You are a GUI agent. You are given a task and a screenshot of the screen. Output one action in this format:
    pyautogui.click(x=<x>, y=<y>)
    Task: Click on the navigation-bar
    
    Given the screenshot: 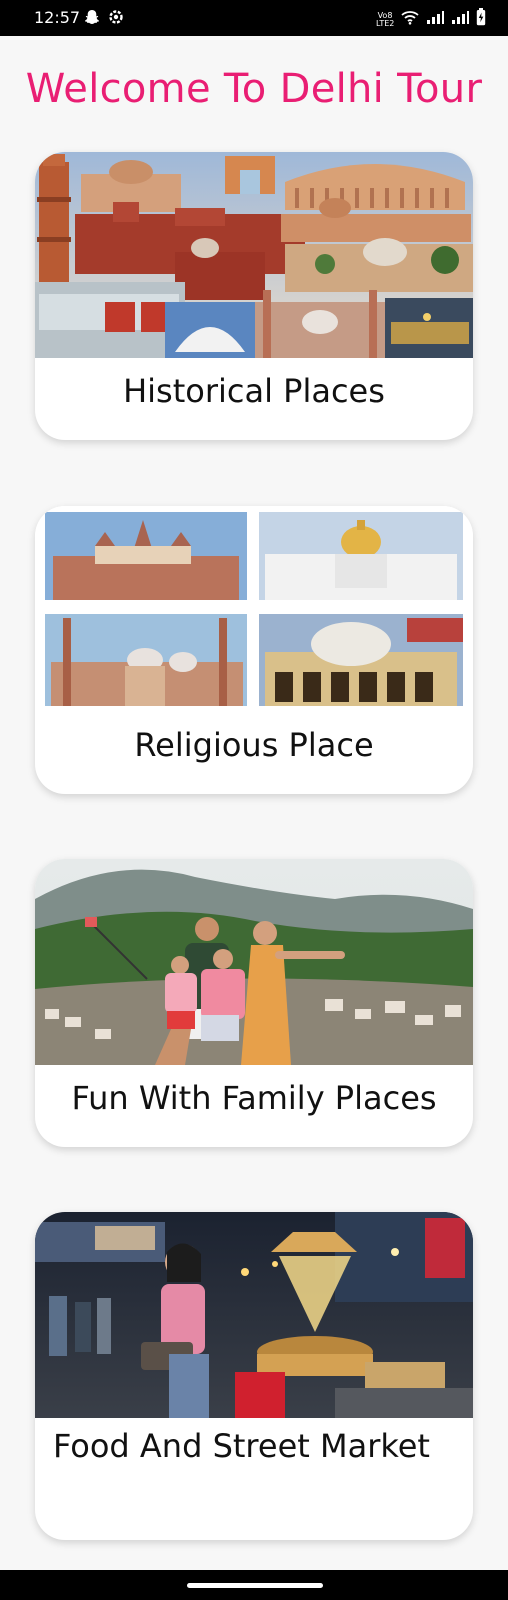 What is the action you would take?
    pyautogui.click(x=254, y=1585)
    